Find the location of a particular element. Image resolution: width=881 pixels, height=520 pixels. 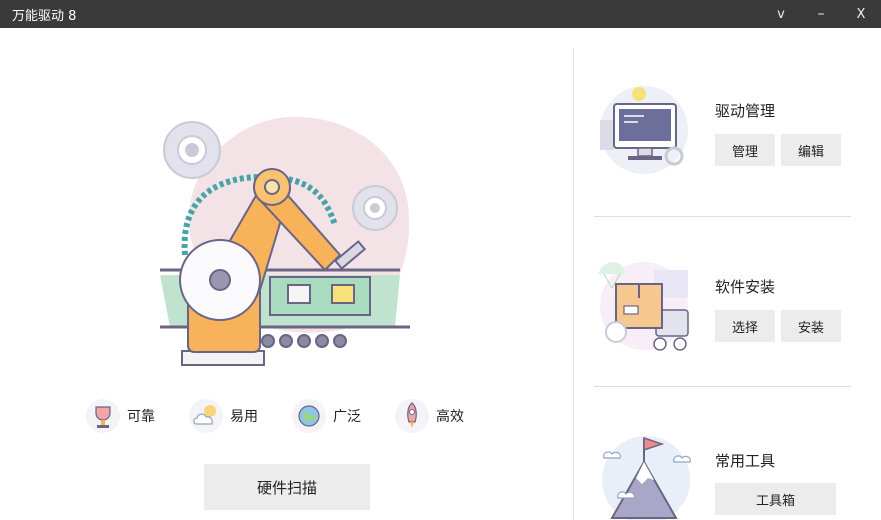

driver-management-section: 驱动管理 管理 编辑 is located at coordinates (724, 133).